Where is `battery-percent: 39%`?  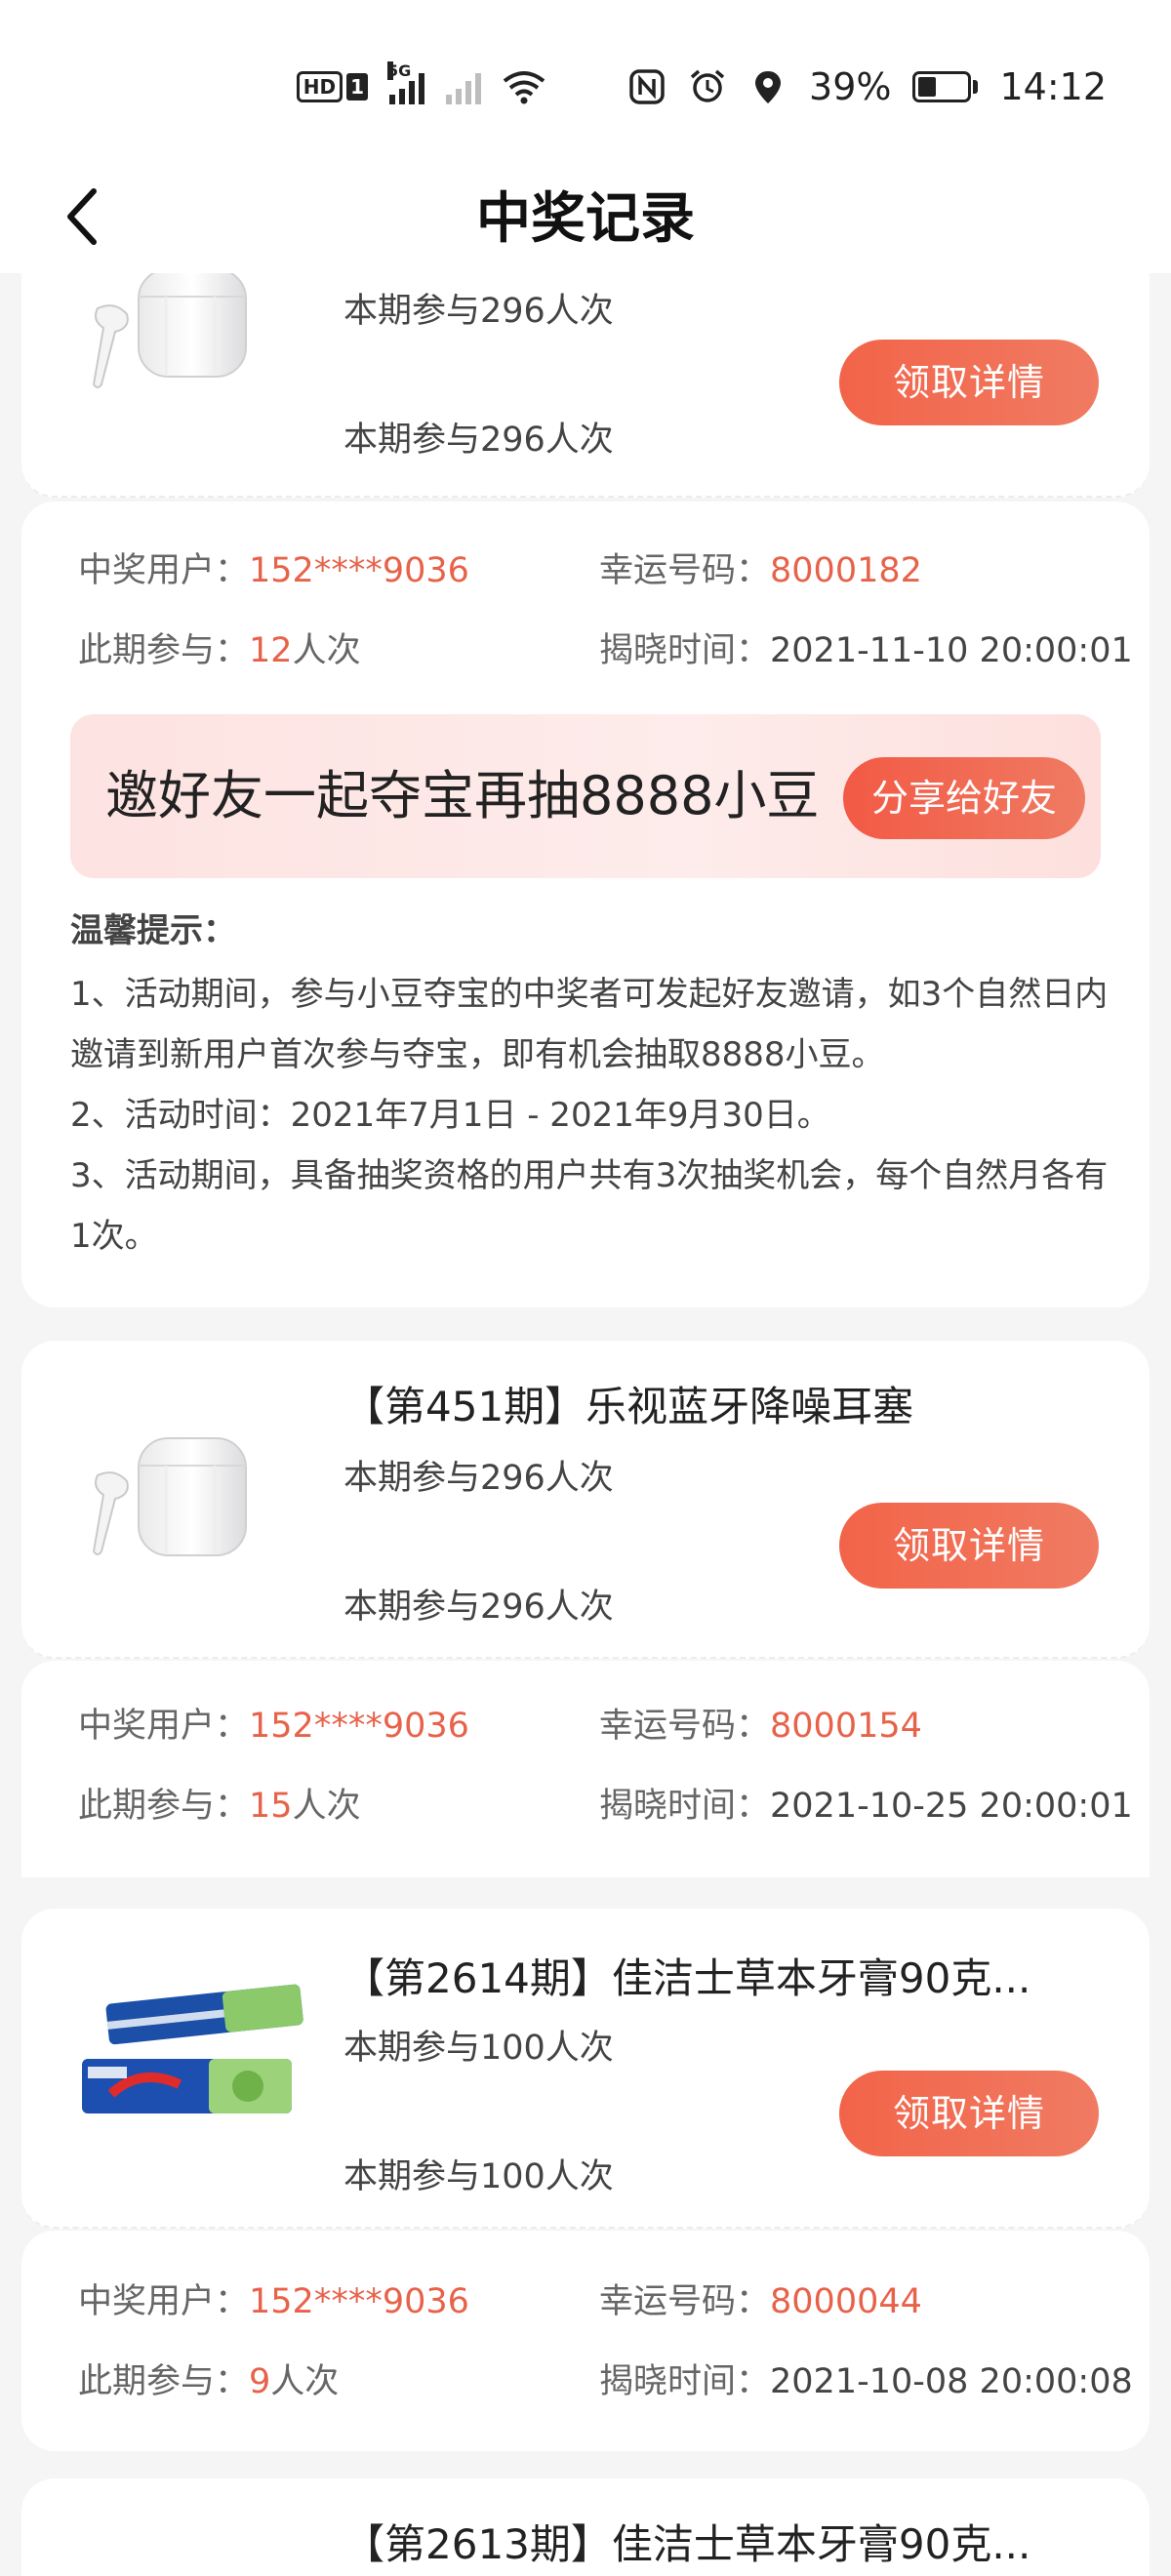 battery-percent: 39% is located at coordinates (850, 86).